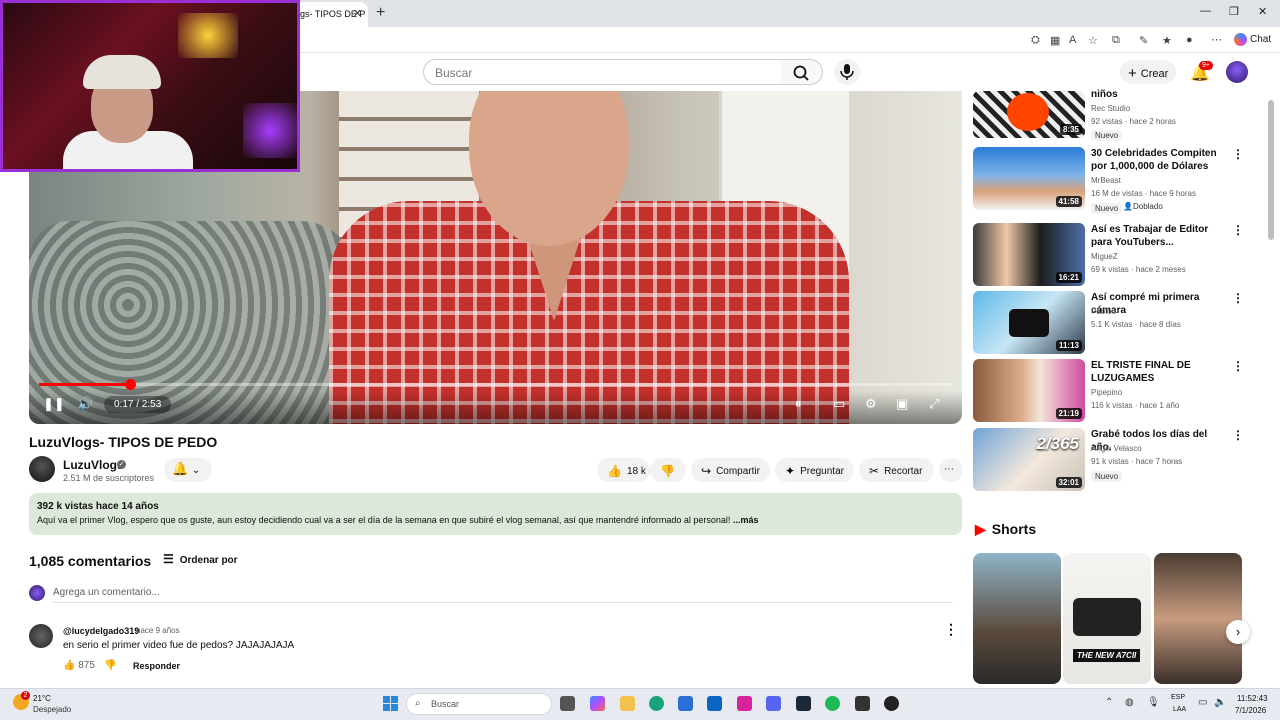 The height and width of the screenshot is (720, 1280). What do you see at coordinates (42, 698) in the screenshot?
I see `weather-temp: 21°C` at bounding box center [42, 698].